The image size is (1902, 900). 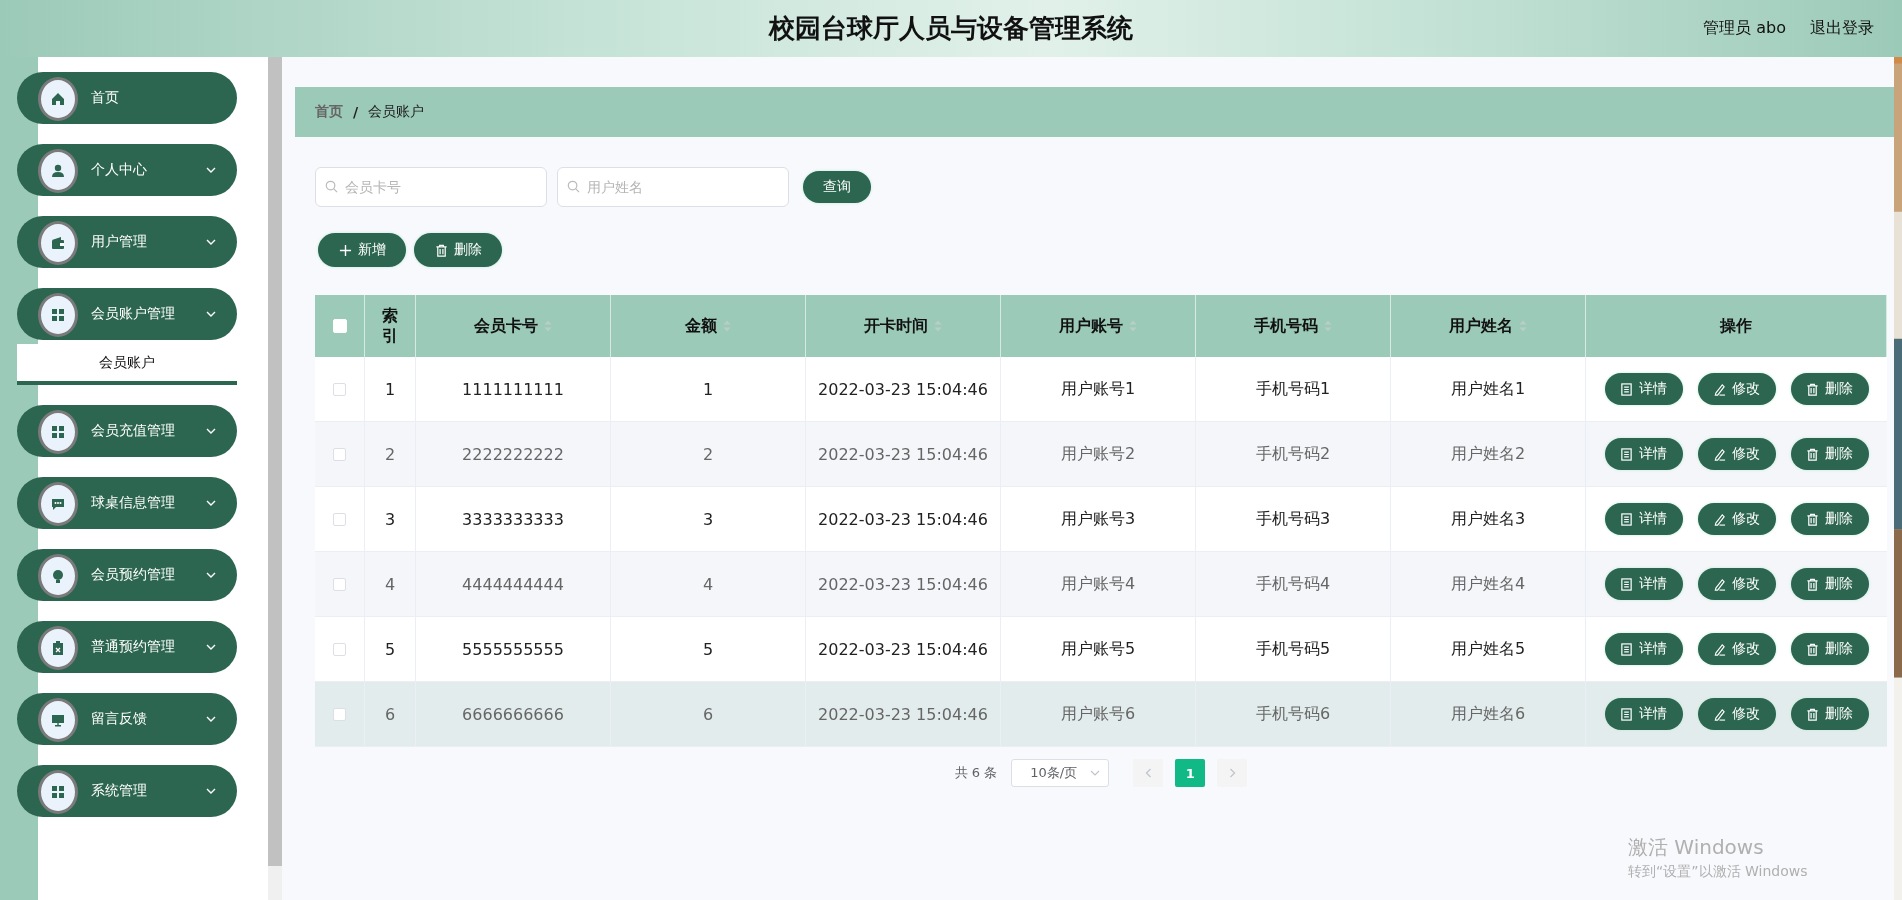 What do you see at coordinates (1488, 326) in the screenshot?
I see `column-header: 用户姓名` at bounding box center [1488, 326].